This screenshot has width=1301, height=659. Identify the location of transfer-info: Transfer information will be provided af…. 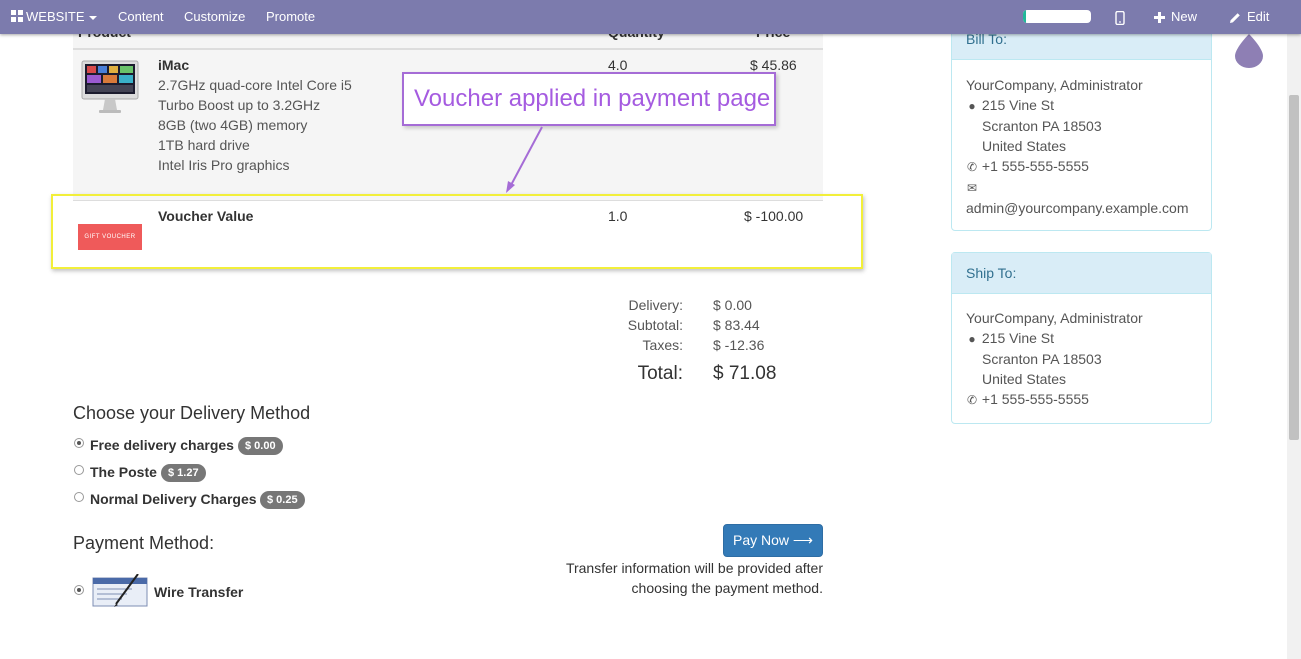
(671, 578).